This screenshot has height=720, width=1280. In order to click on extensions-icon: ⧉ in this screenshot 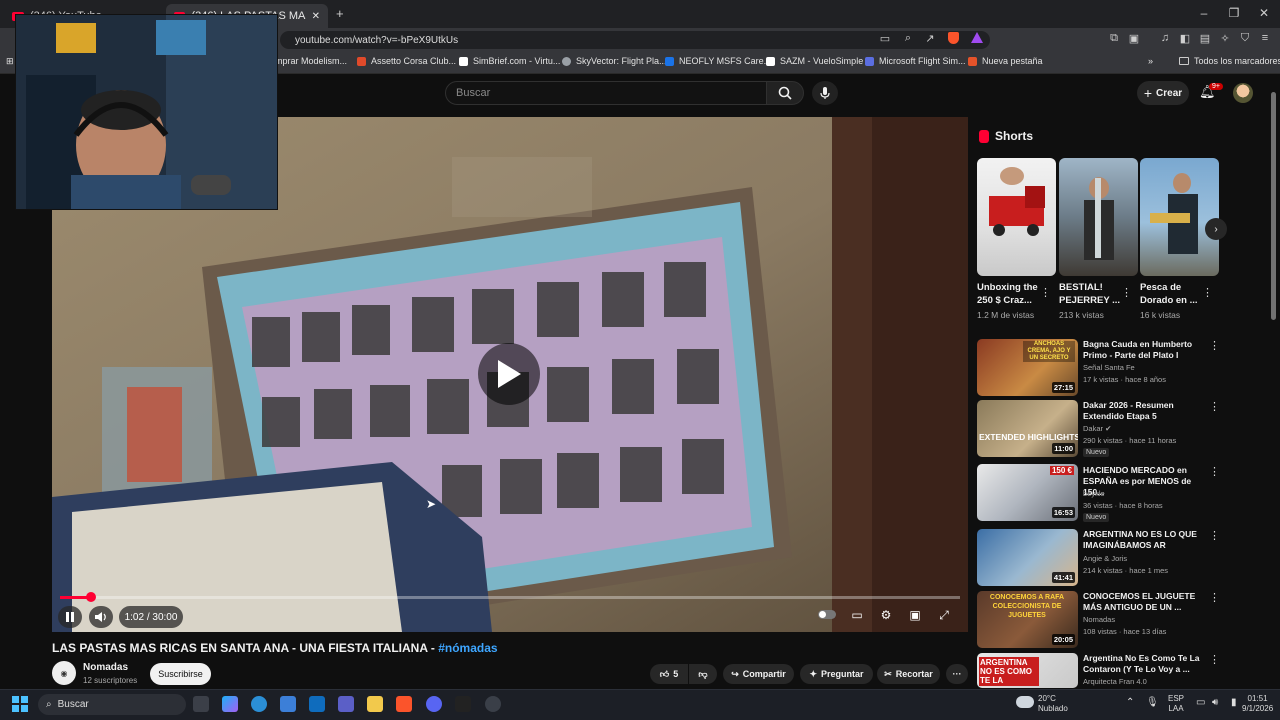, I will do `click(1114, 38)`.